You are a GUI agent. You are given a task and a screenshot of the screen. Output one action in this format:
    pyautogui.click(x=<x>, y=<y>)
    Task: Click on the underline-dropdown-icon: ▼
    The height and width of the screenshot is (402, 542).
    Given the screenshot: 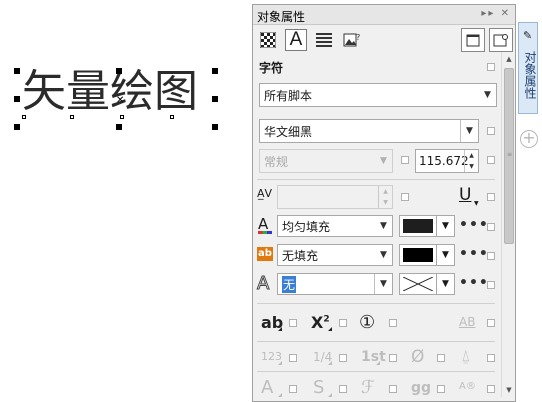 What is the action you would take?
    pyautogui.click(x=476, y=203)
    